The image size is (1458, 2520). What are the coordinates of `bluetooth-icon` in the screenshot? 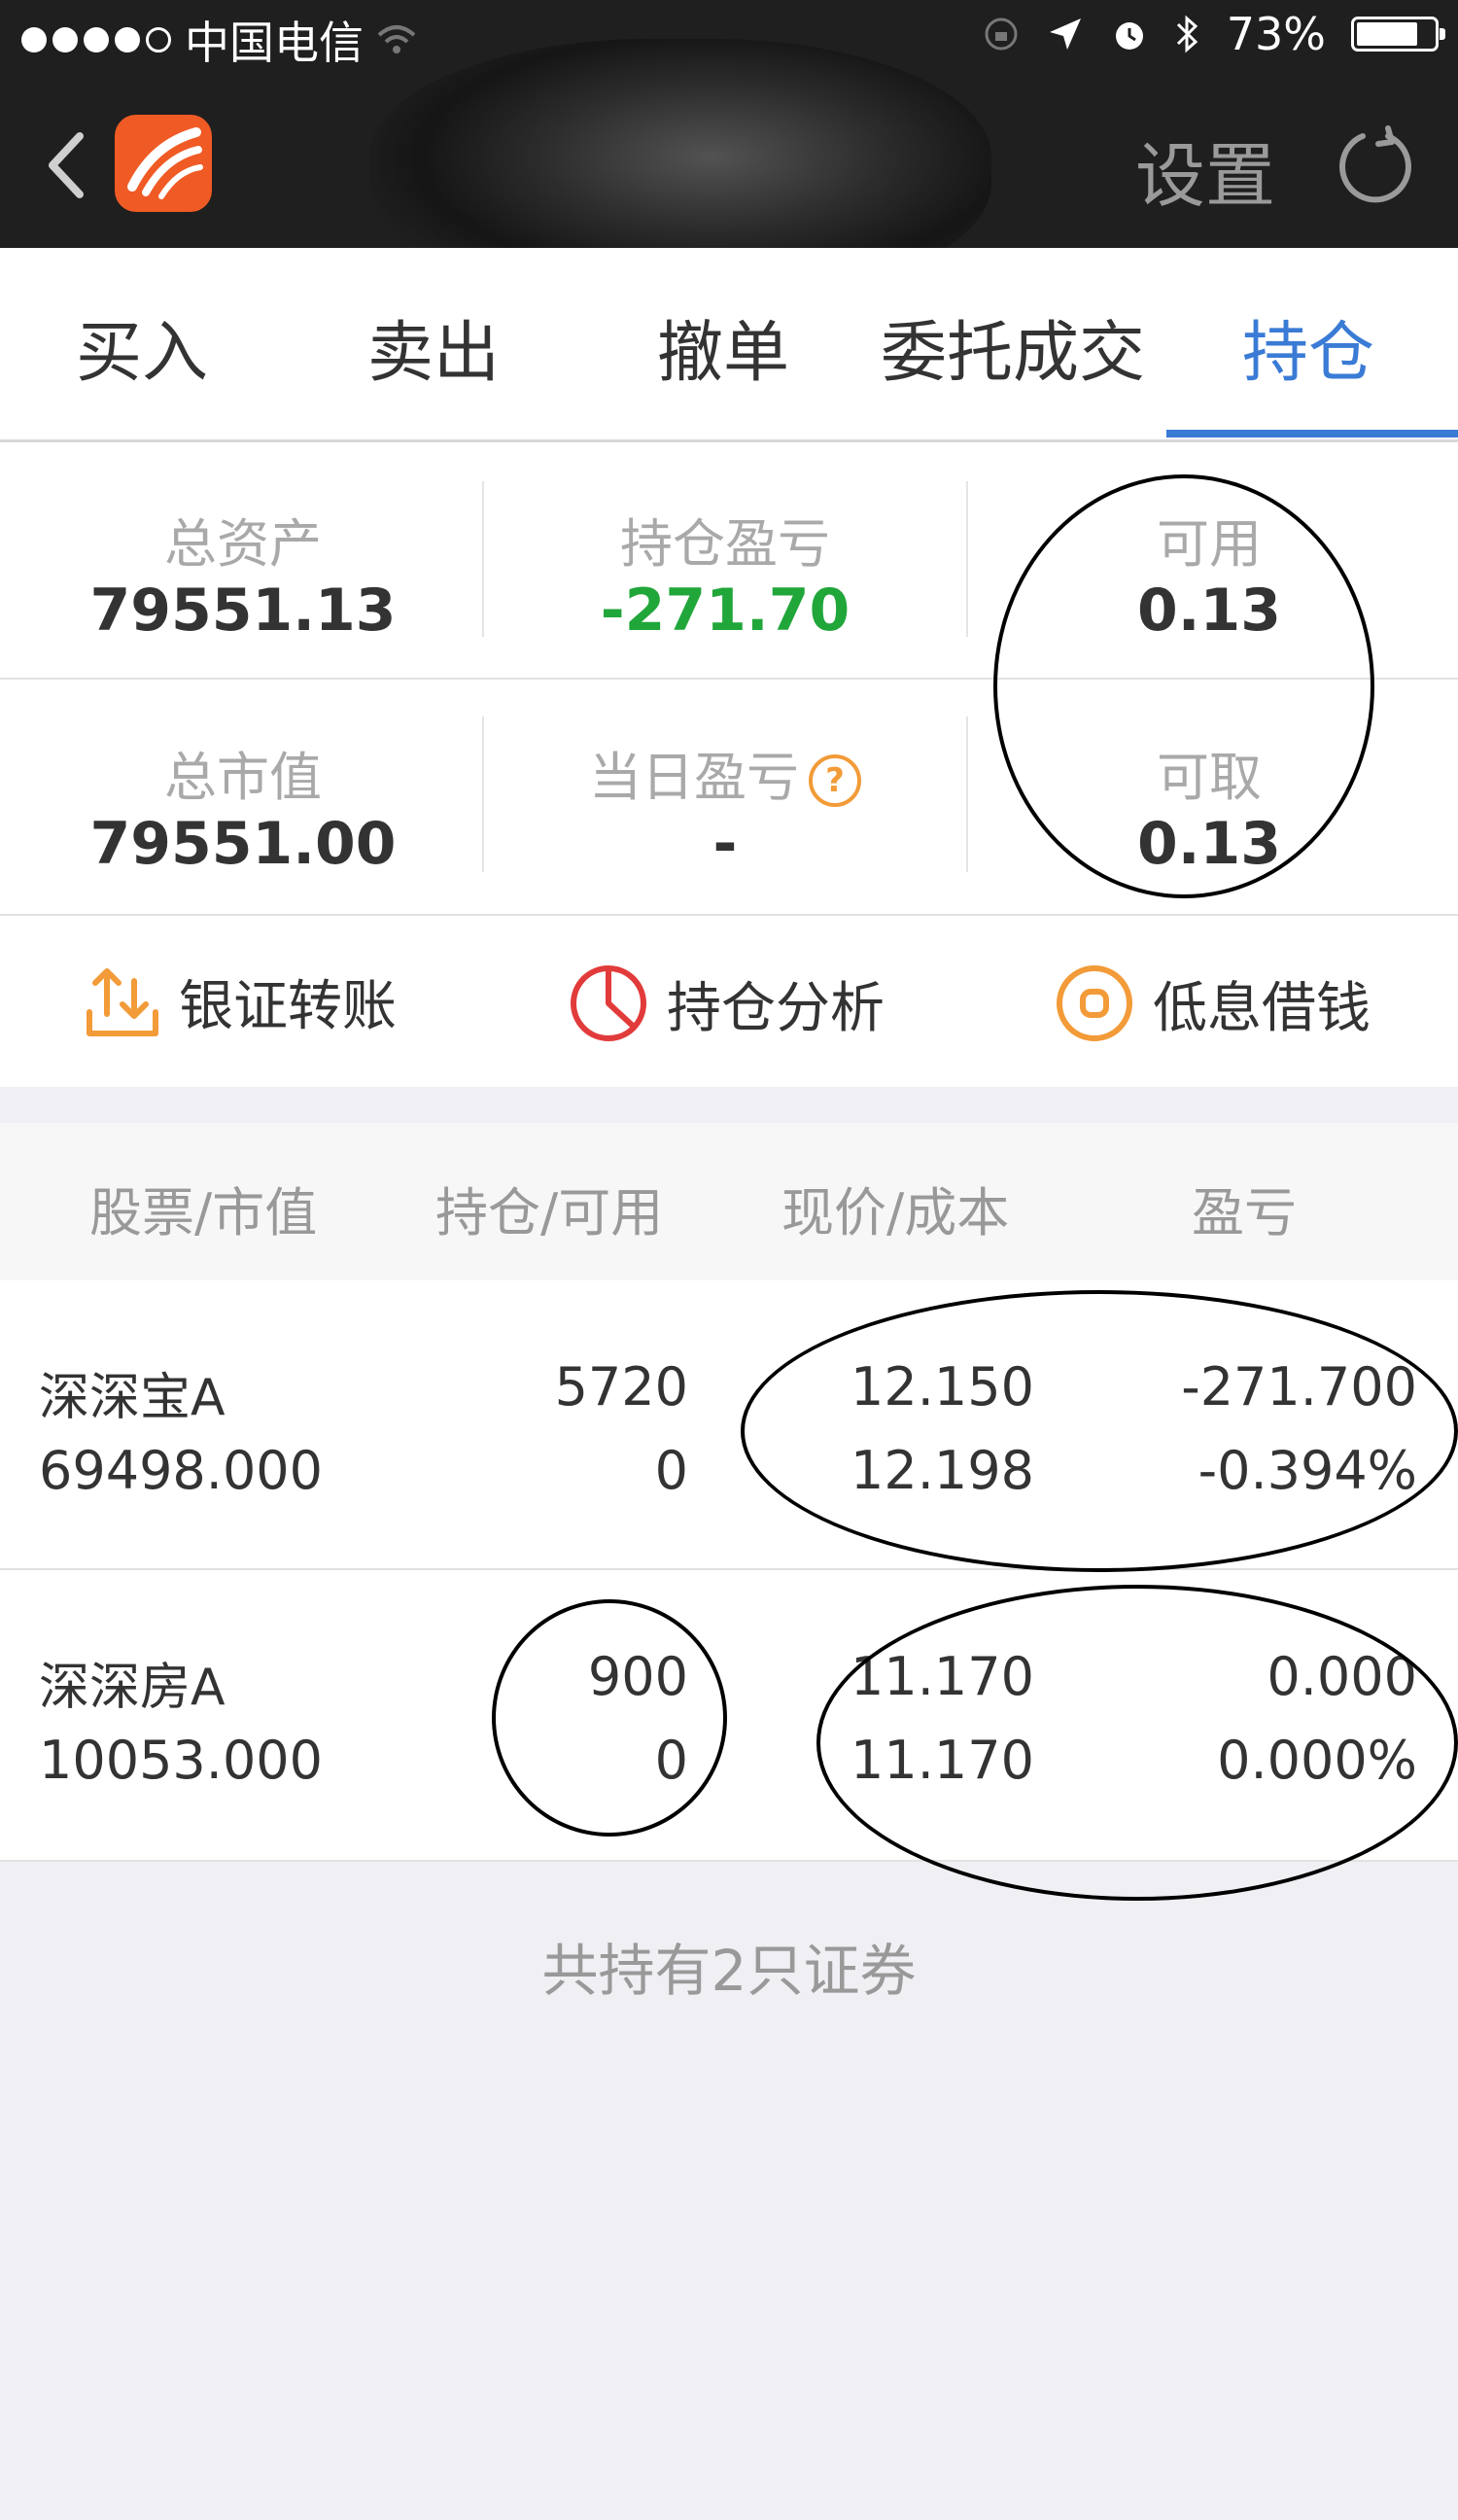 It's located at (1187, 34).